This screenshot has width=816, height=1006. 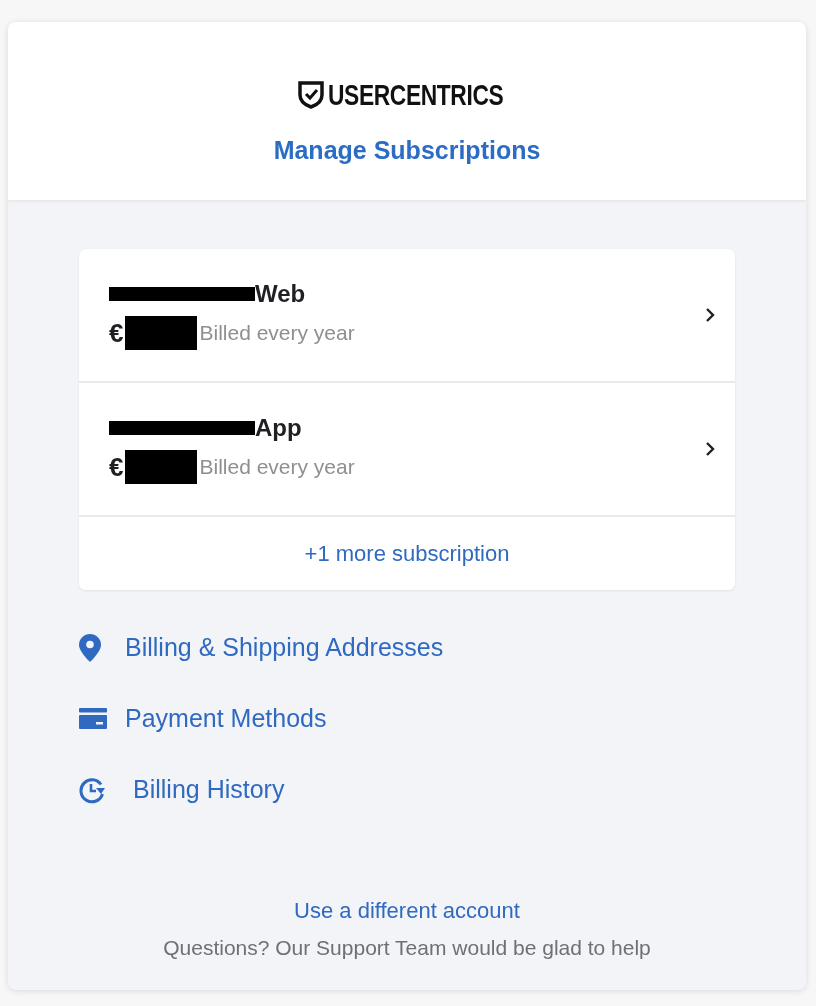 What do you see at coordinates (209, 789) in the screenshot?
I see `nav-link: Billing History` at bounding box center [209, 789].